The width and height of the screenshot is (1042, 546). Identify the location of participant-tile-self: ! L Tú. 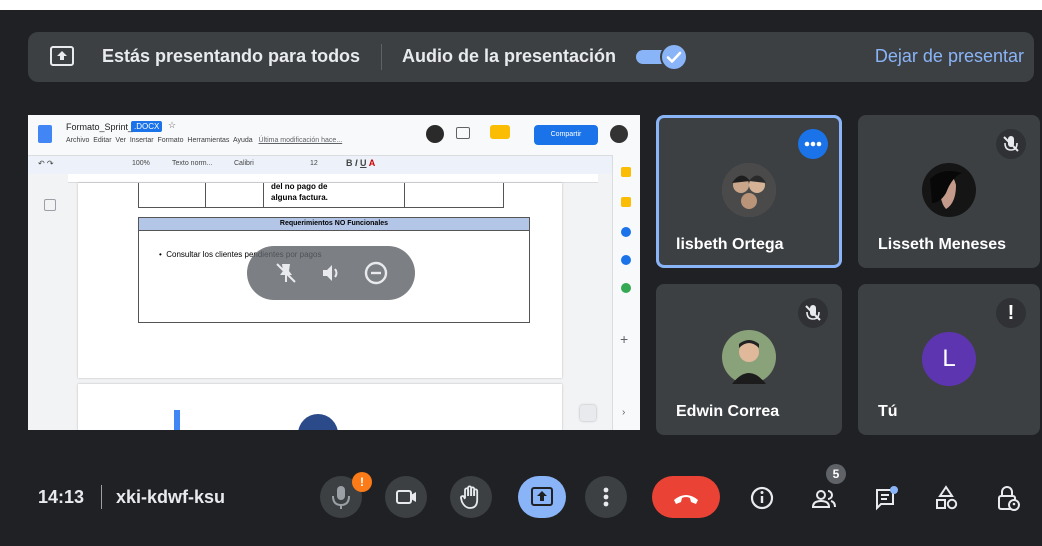
(949, 359).